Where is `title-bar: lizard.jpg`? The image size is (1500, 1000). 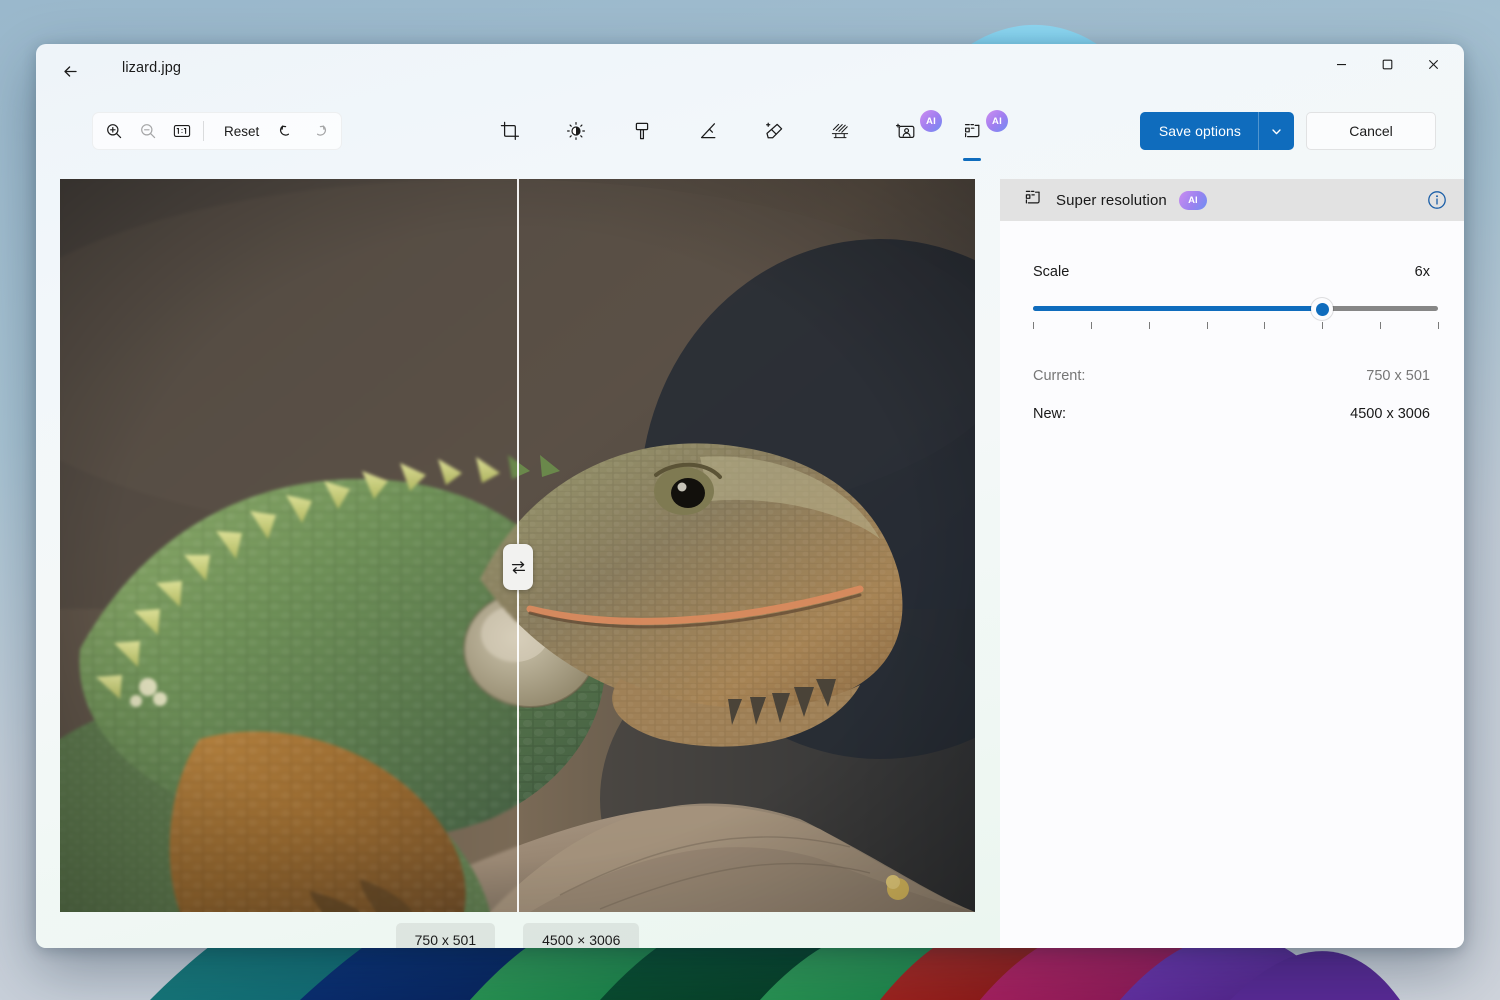
title-bar: lizard.jpg is located at coordinates (750, 71).